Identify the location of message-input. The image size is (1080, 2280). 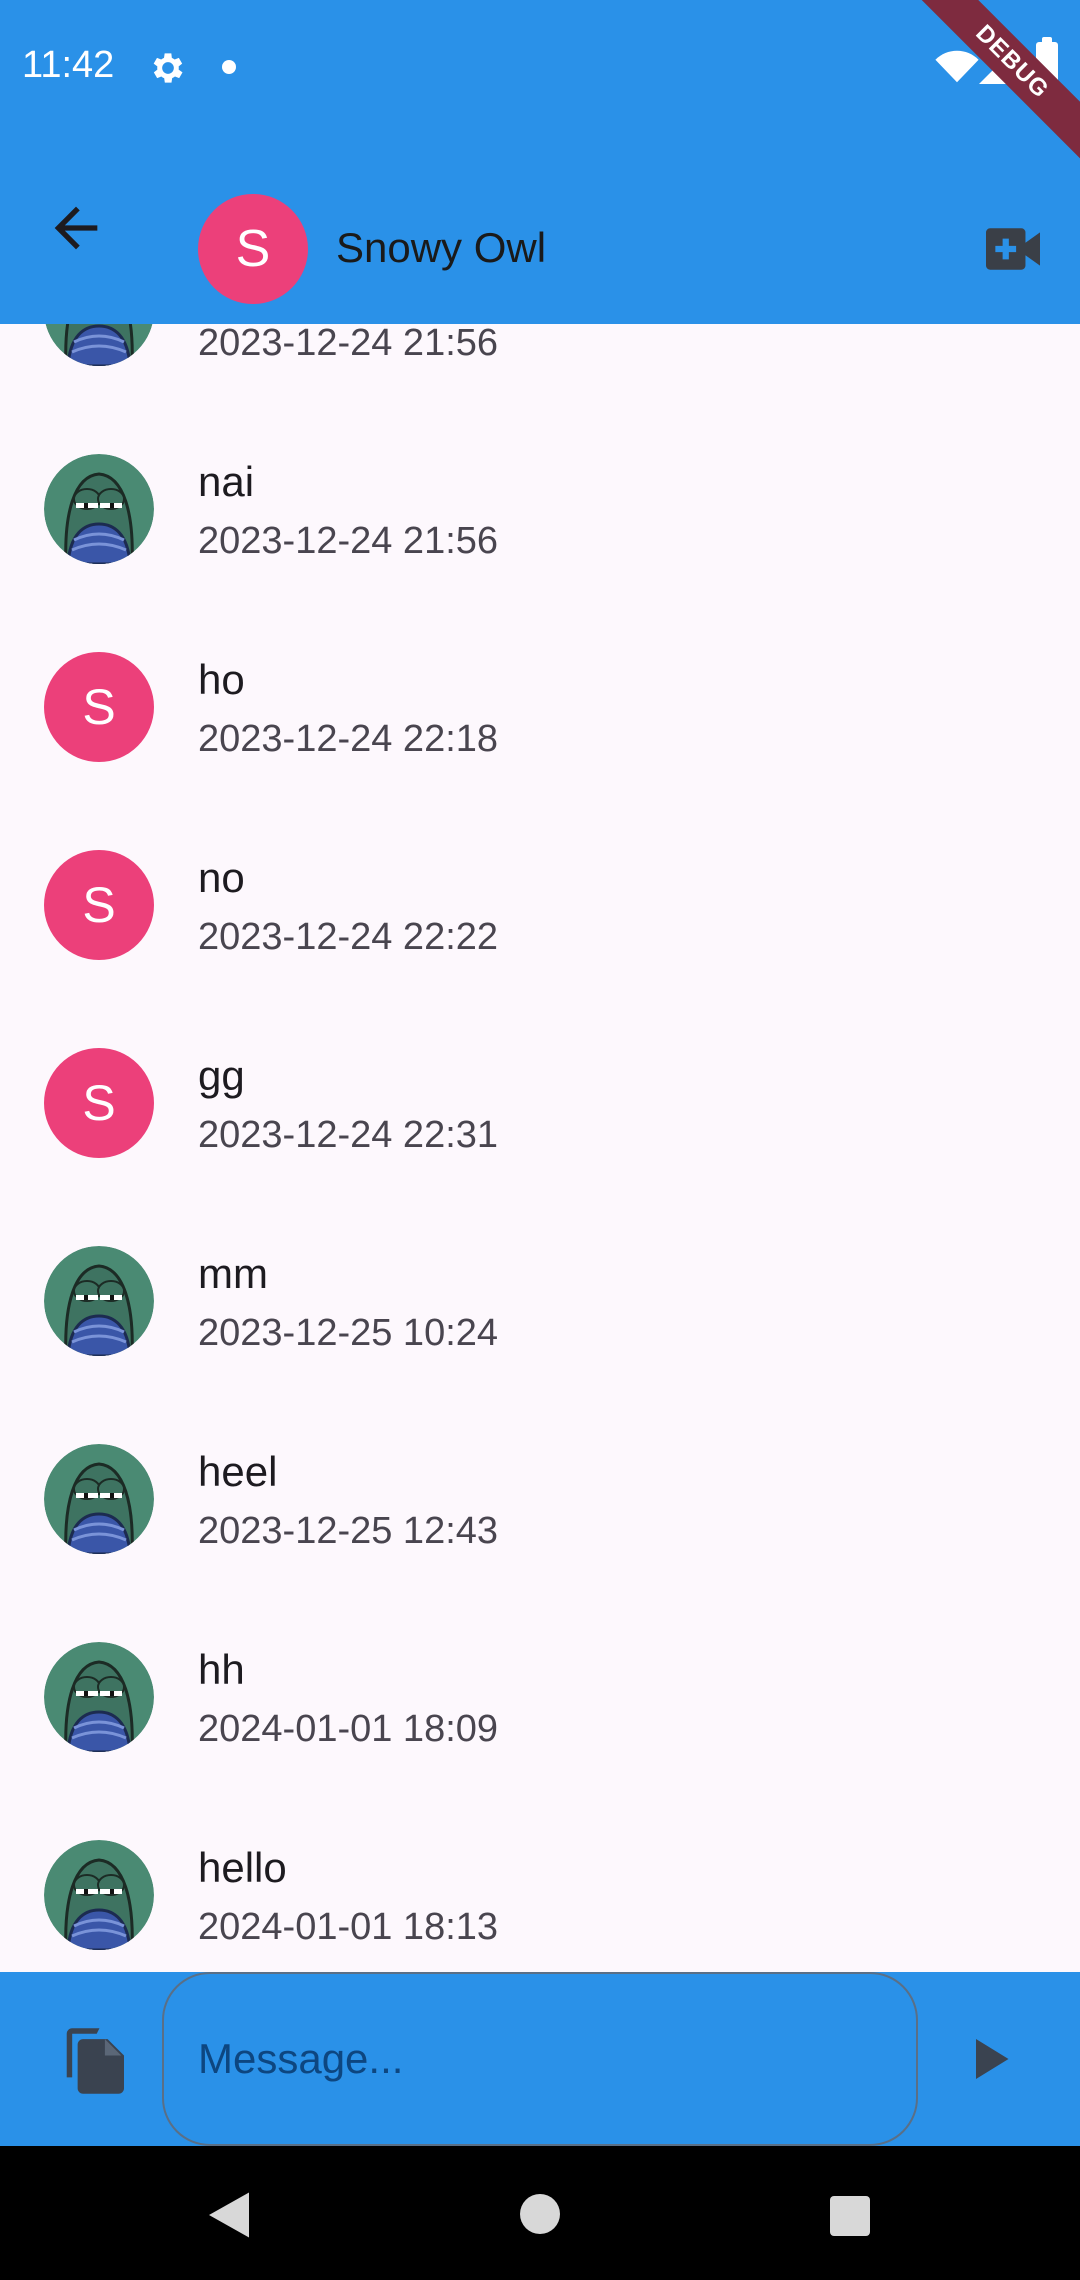
(540, 2059).